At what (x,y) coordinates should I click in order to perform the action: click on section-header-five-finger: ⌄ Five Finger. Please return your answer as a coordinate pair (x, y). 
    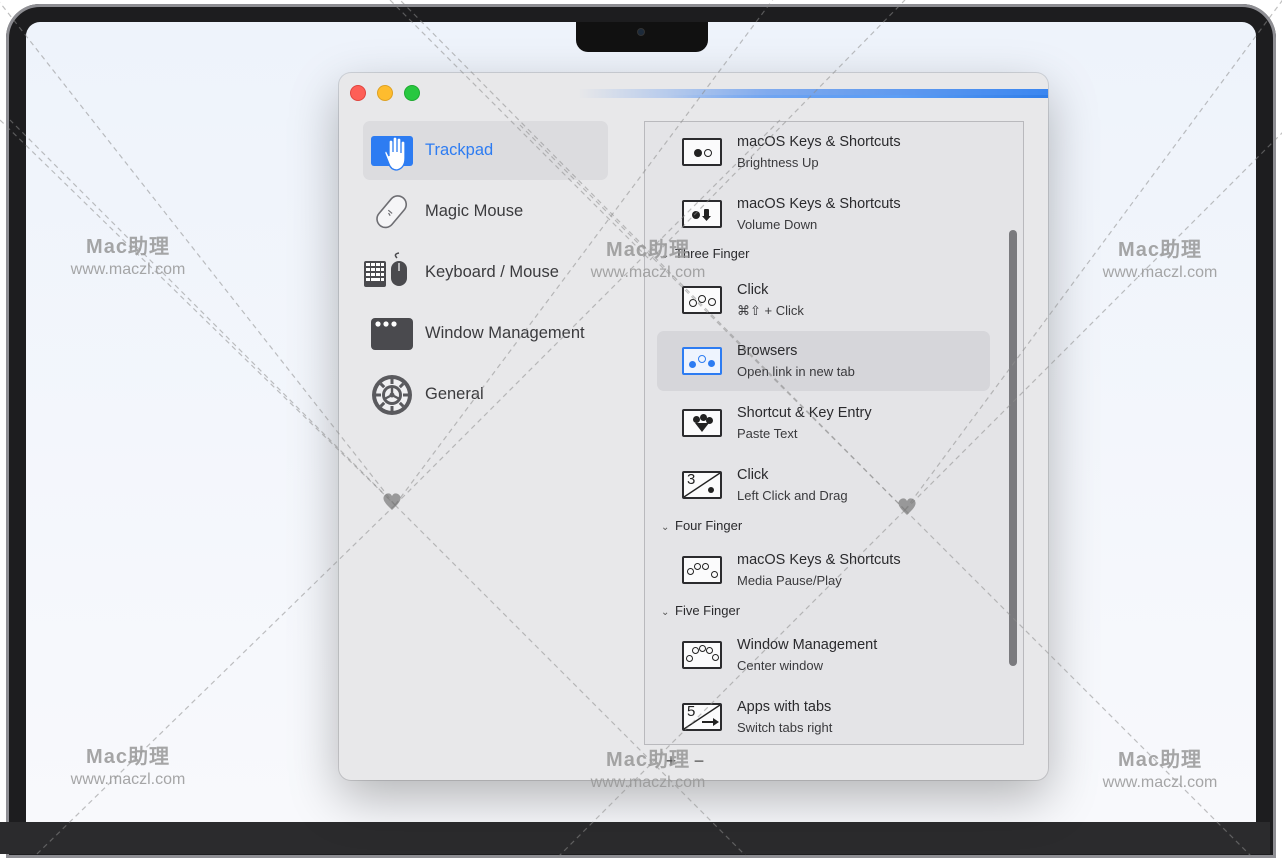
    Looking at the image, I should click on (700, 610).